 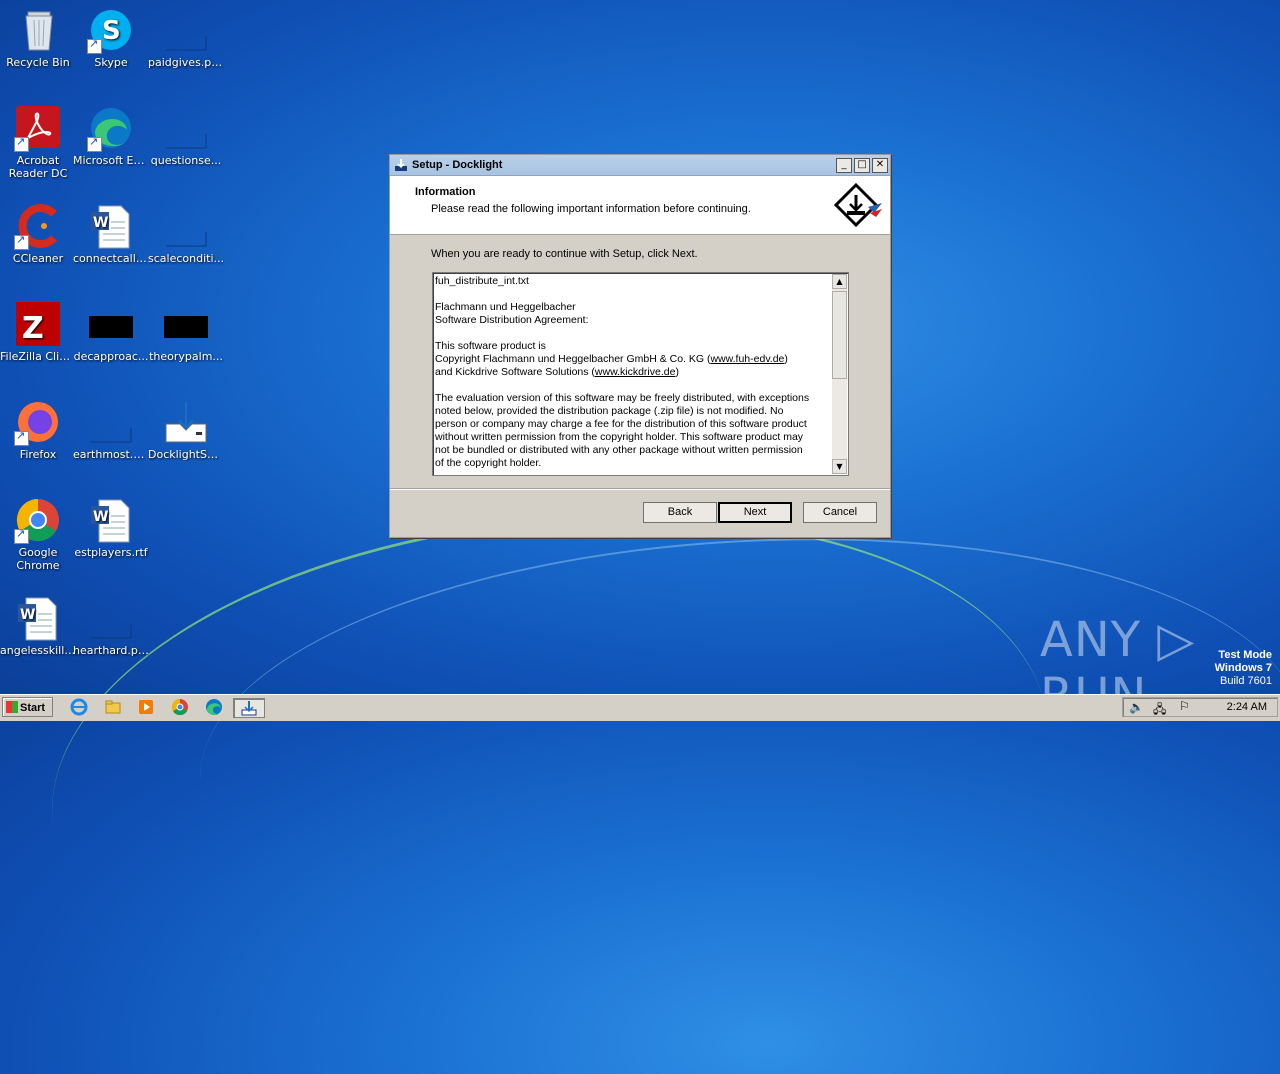 I want to click on chrome-icon, so click(x=38, y=520).